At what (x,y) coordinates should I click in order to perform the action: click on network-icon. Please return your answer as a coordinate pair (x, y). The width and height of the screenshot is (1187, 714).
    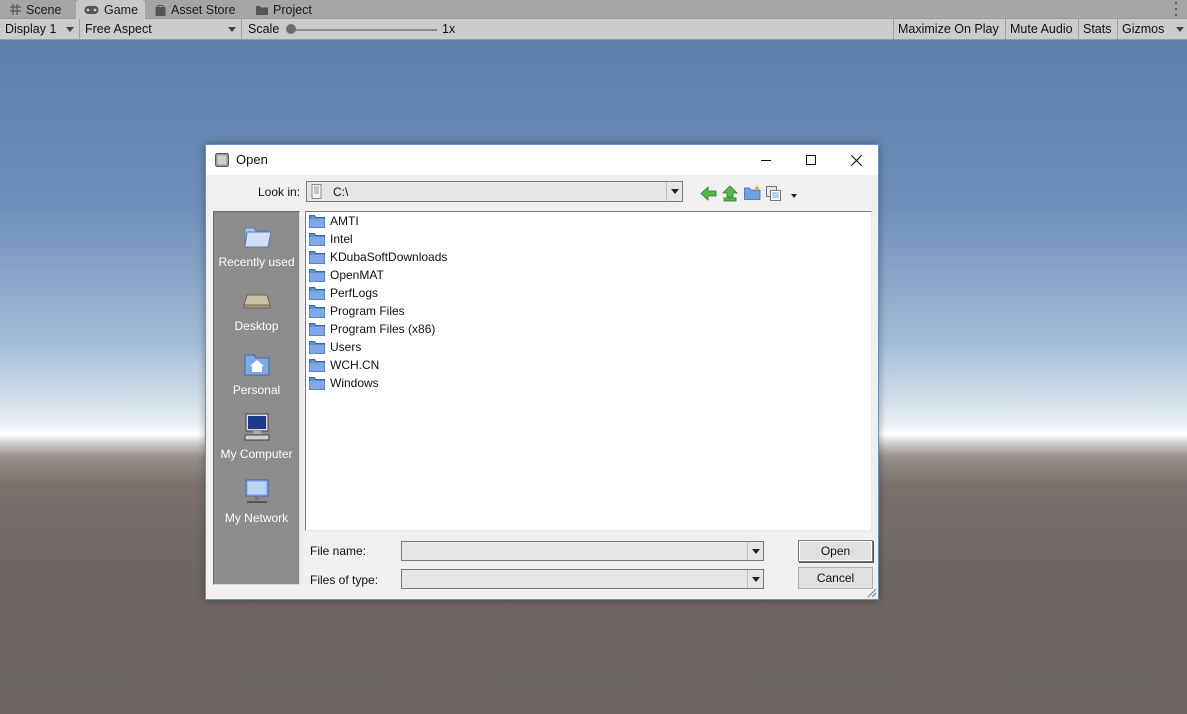
    Looking at the image, I should click on (257, 491).